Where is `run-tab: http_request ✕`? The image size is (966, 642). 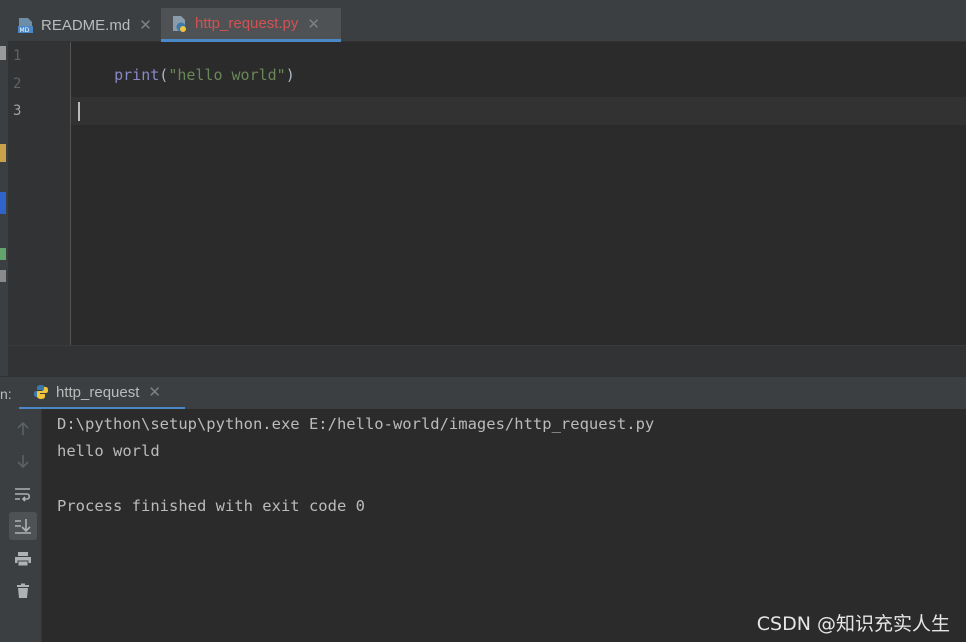
run-tab: http_request ✕ is located at coordinates (102, 393).